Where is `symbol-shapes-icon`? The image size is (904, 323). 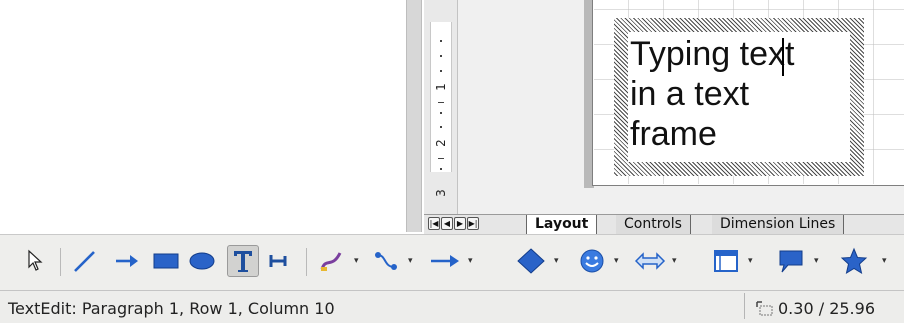
symbol-shapes-icon is located at coordinates (592, 262).